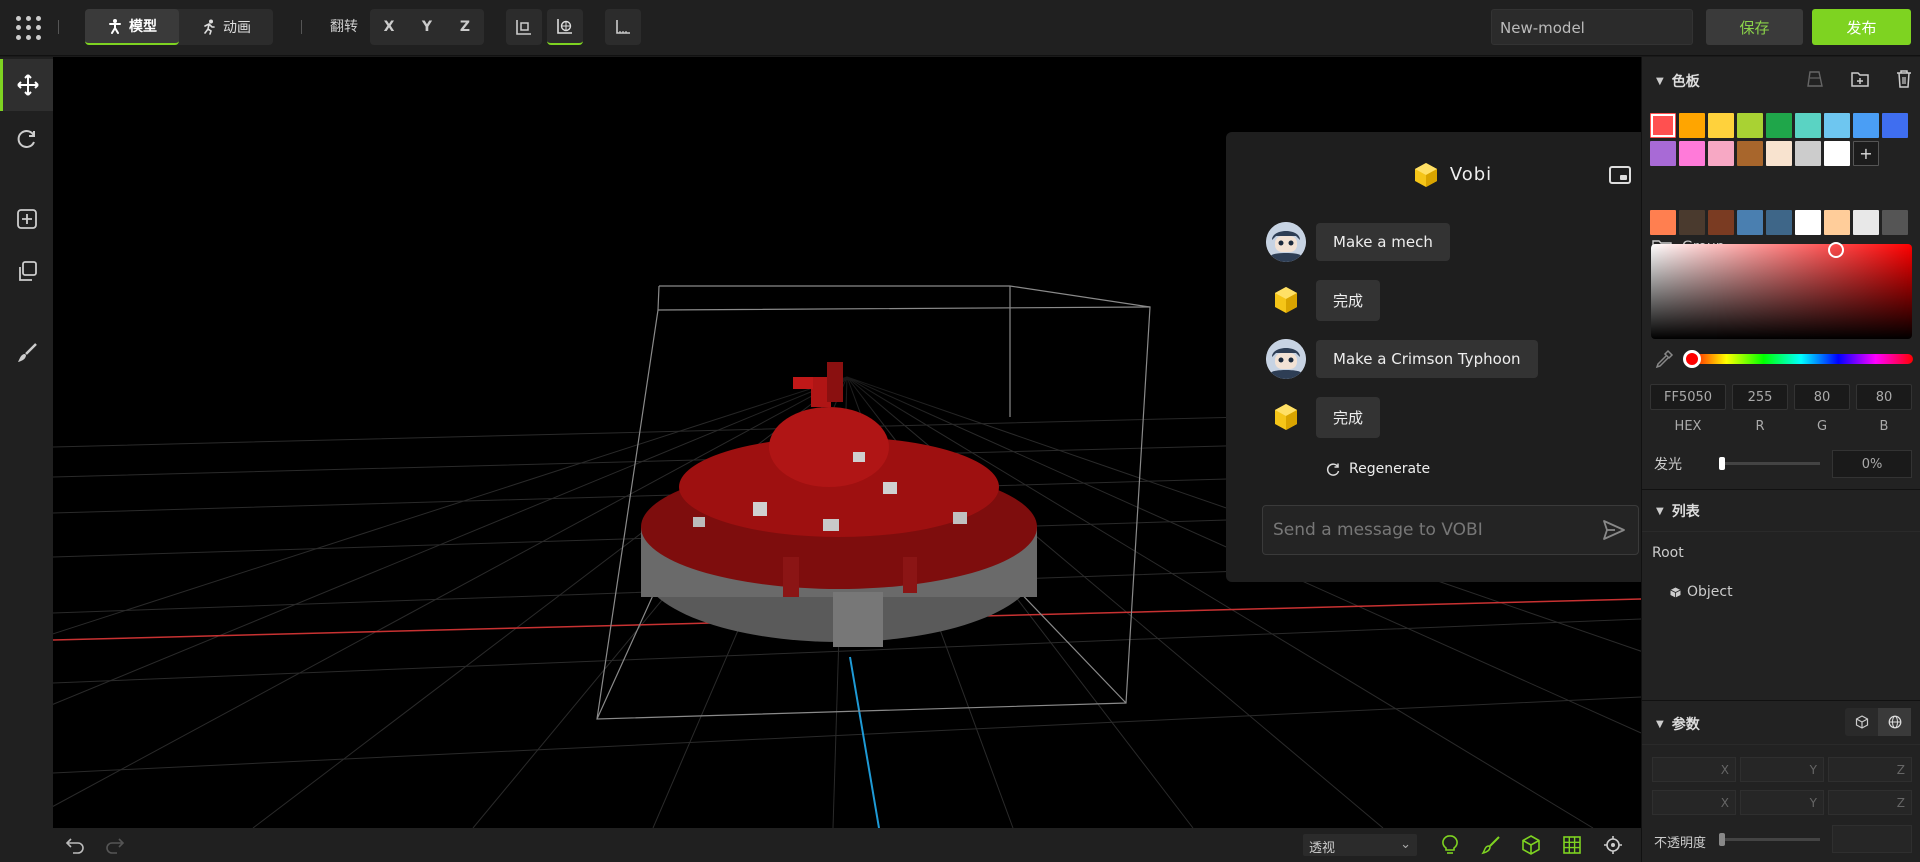  I want to click on ground-axis-button, so click(623, 27).